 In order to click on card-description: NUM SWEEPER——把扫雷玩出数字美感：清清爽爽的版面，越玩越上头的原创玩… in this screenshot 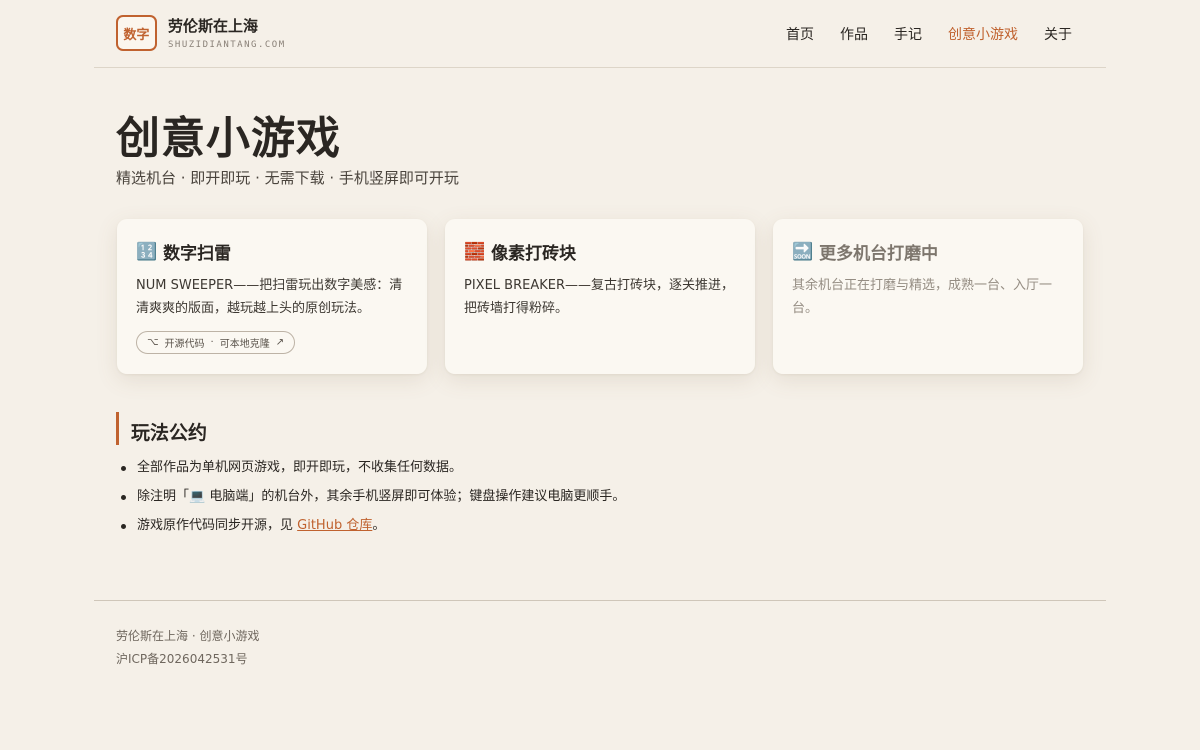, I will do `click(269, 297)`.